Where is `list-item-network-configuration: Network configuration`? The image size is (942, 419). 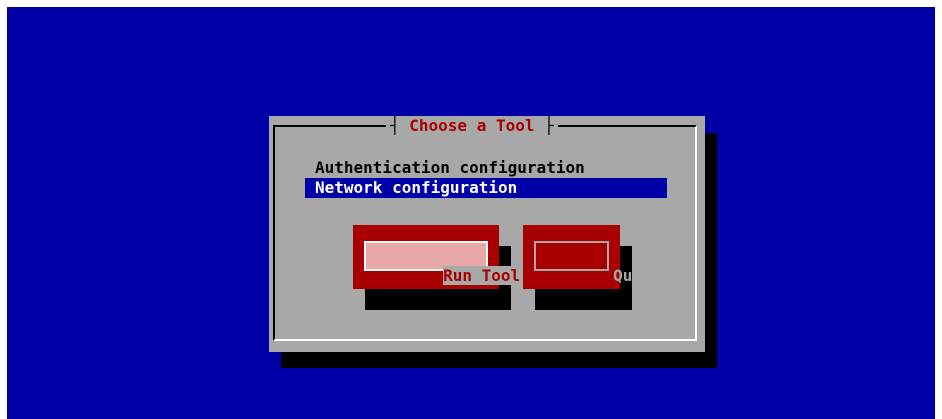
list-item-network-configuration: Network configuration is located at coordinates (486, 188).